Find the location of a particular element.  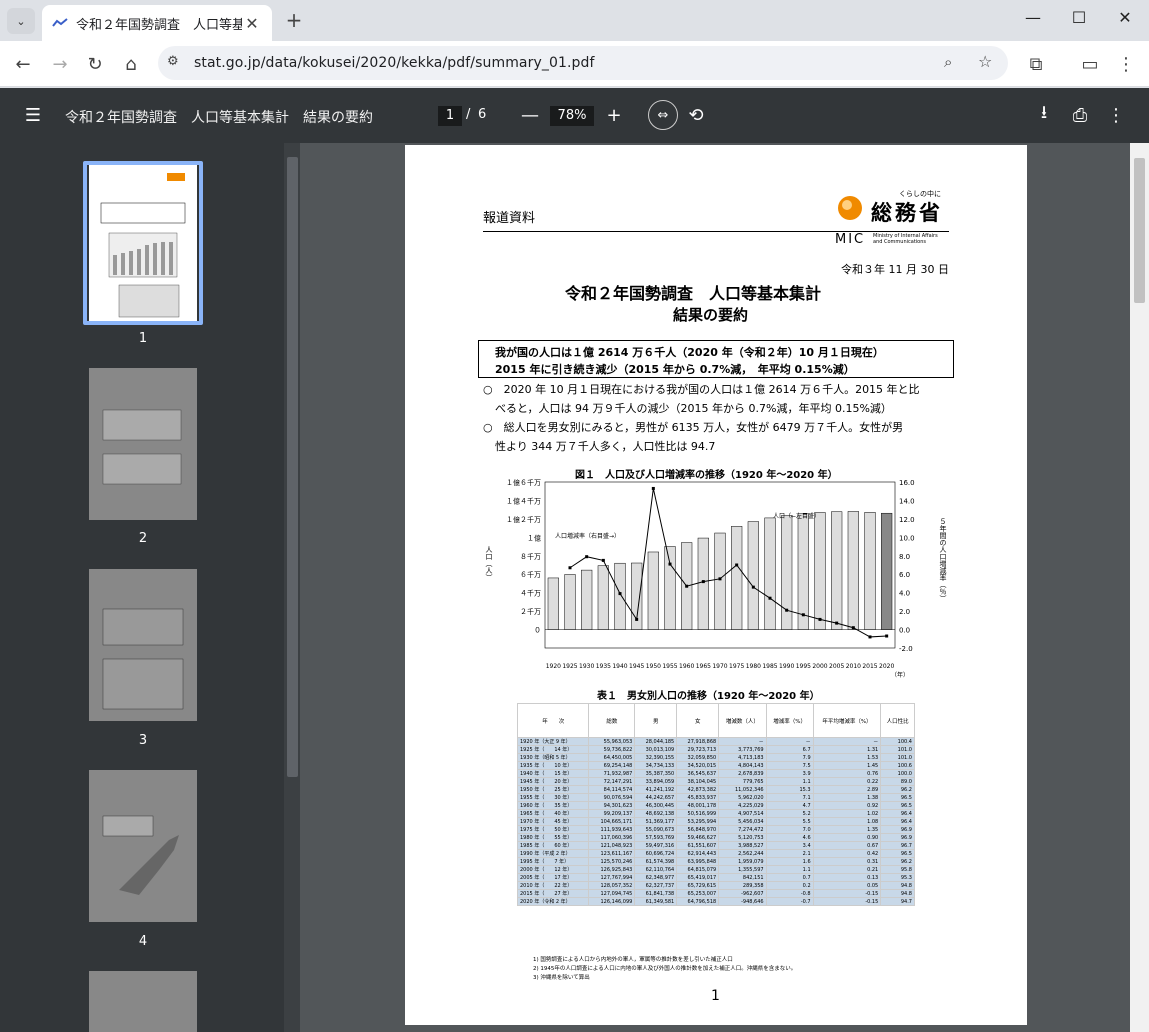

table-cell: 84,114,574 is located at coordinates (612, 789).